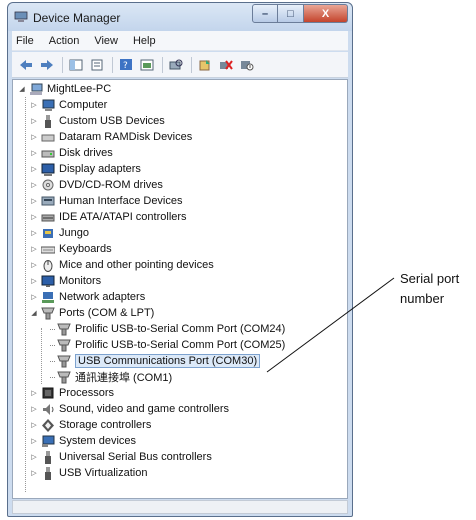 The height and width of the screenshot is (520, 476). Describe the element at coordinates (430, 278) in the screenshot. I see `callout-label-line1: Serial port` at that location.